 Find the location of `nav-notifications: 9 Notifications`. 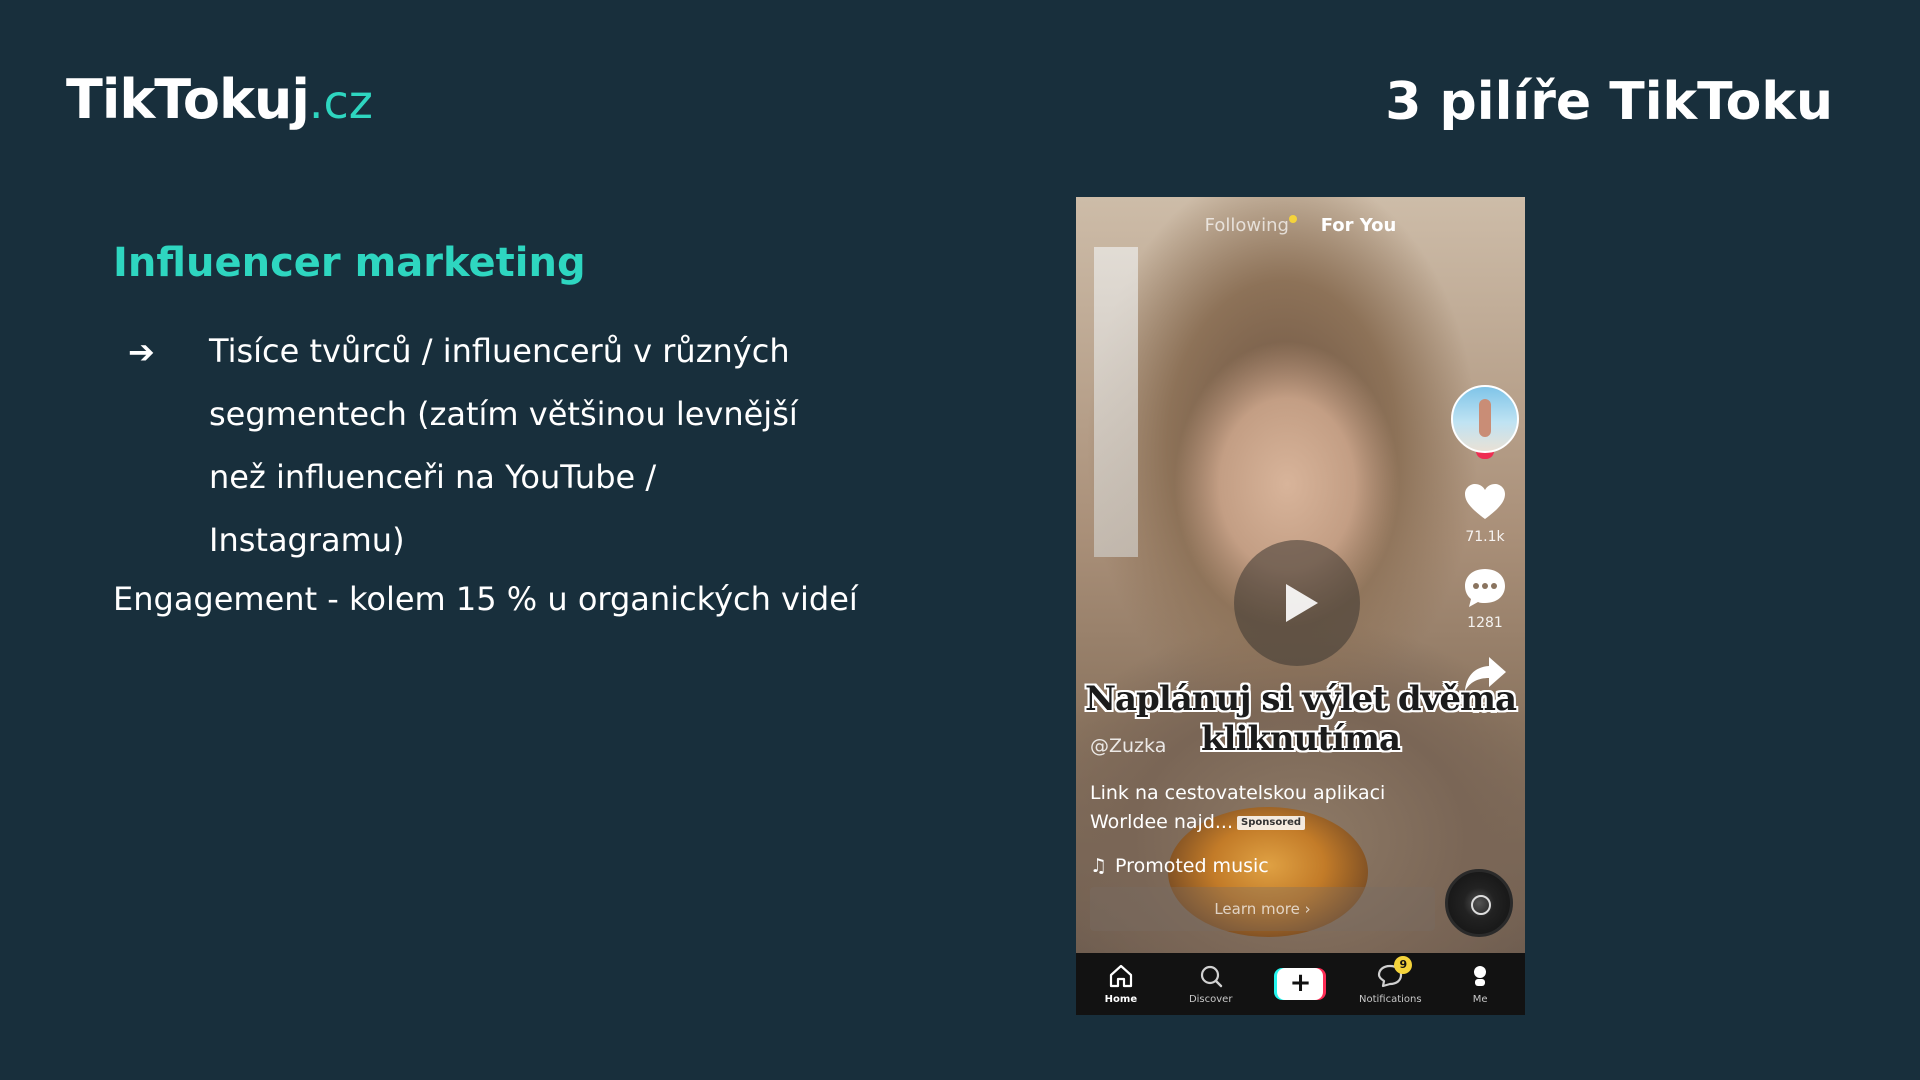

nav-notifications: 9 Notifications is located at coordinates (1390, 980).